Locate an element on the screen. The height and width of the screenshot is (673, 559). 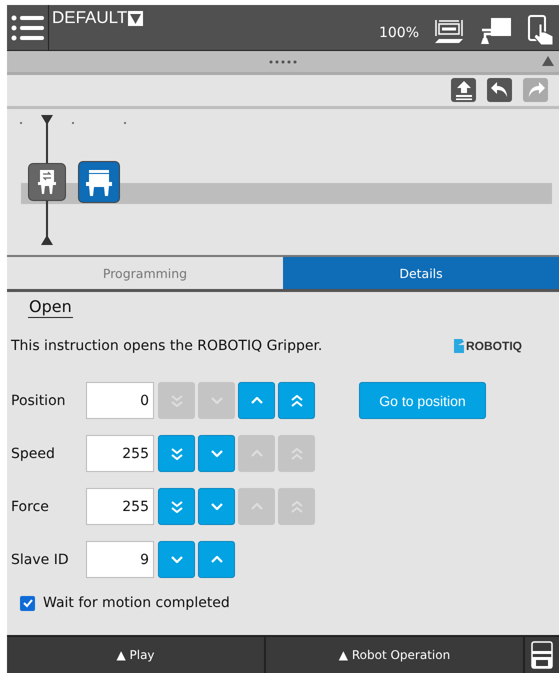
speed-value: 100% is located at coordinates (398, 33).